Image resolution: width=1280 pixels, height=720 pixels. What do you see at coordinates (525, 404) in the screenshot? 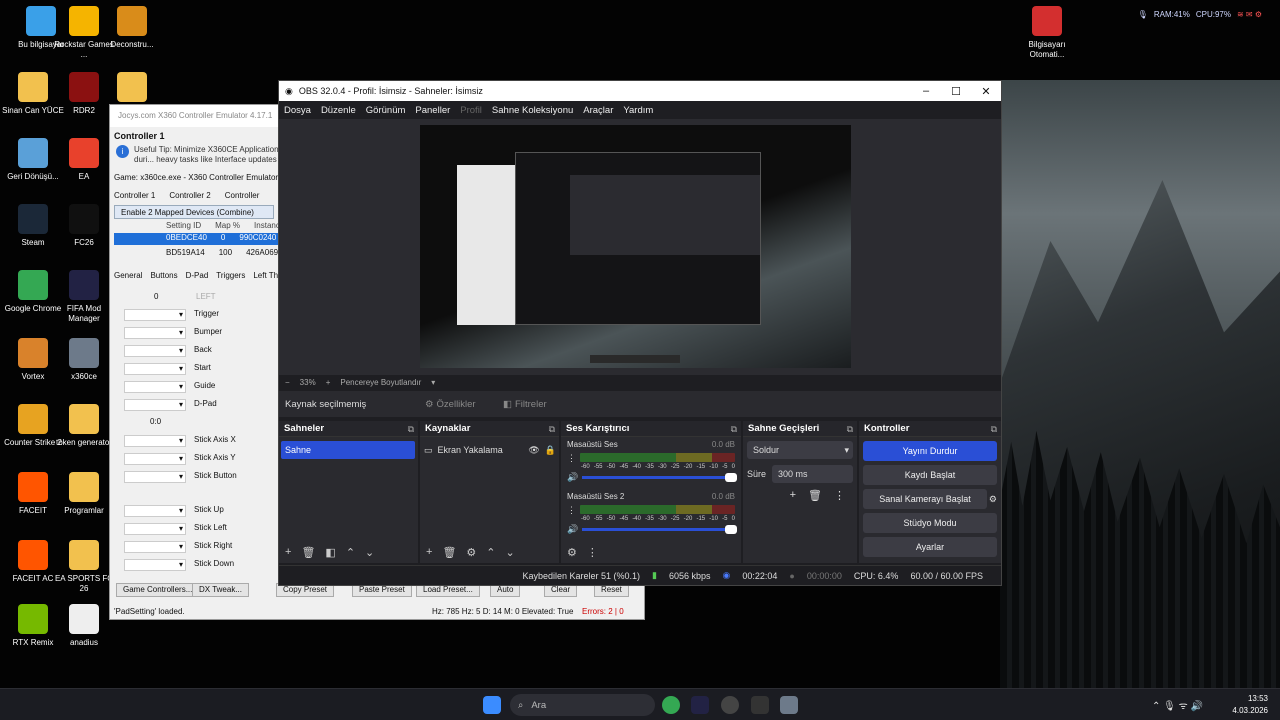
I see `filters-button: ◧ Filtreler` at bounding box center [525, 404].